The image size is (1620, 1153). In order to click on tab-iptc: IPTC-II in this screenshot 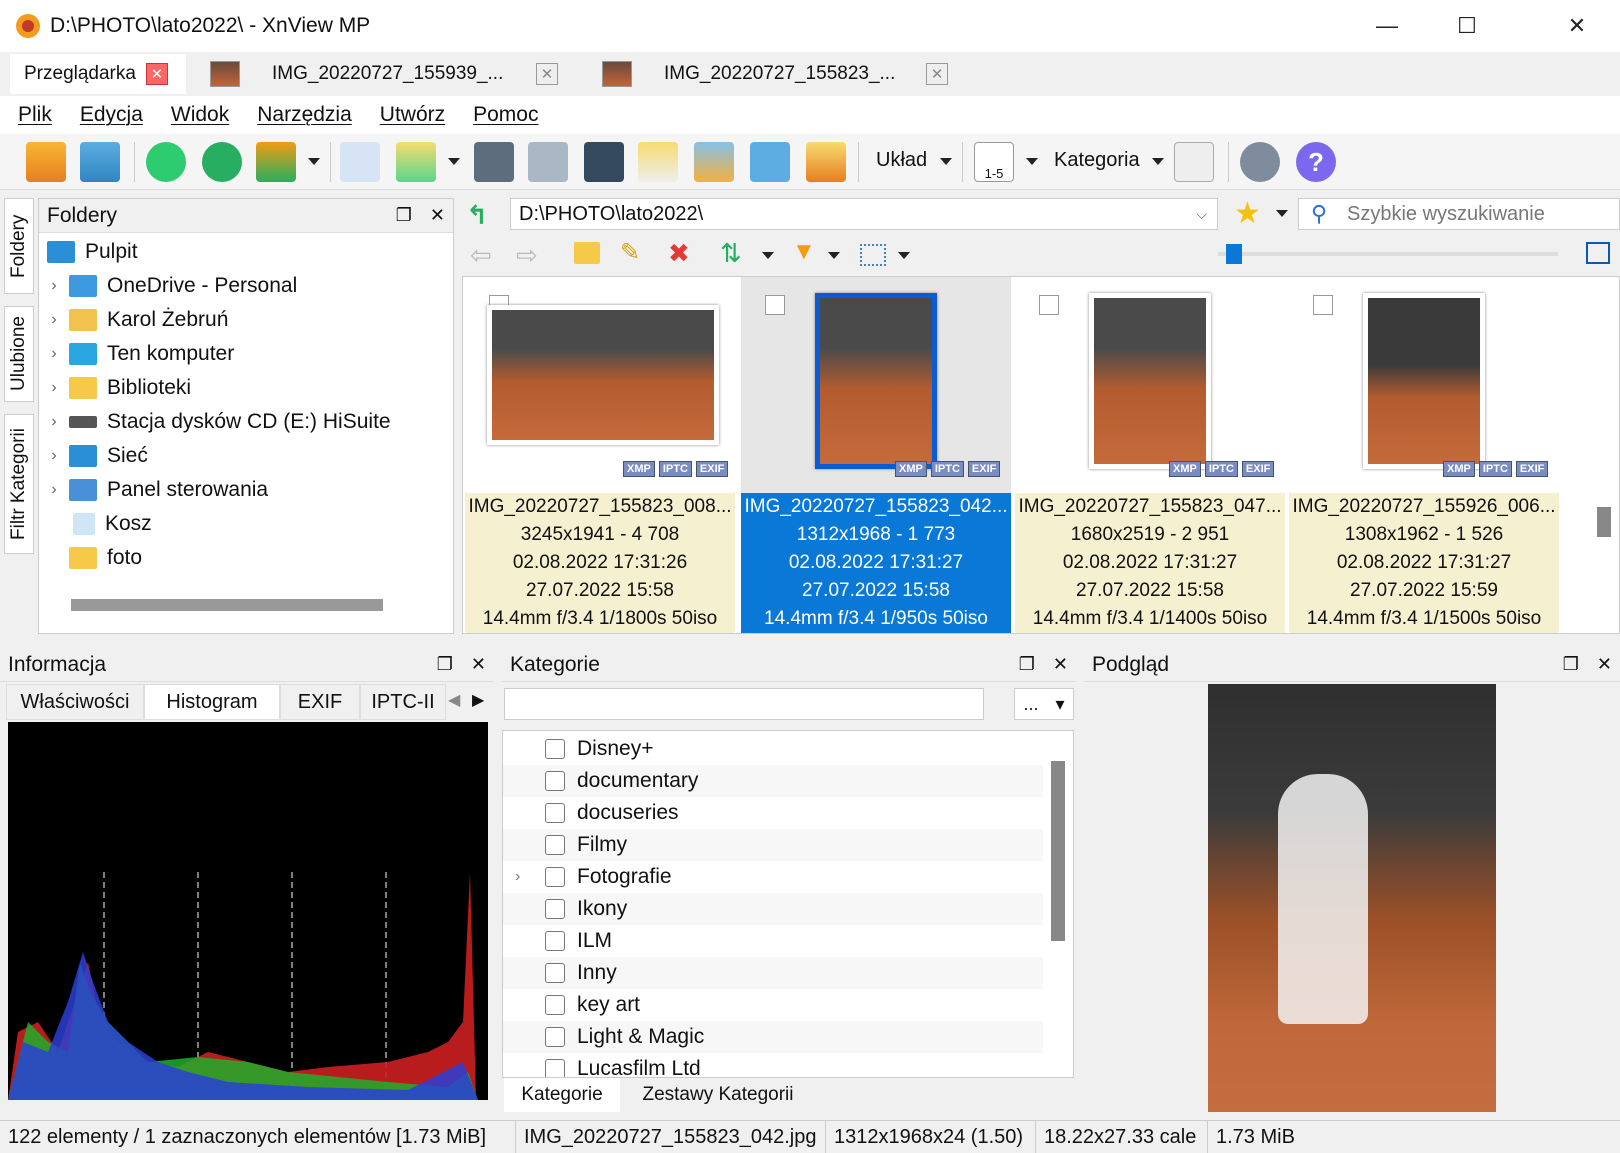, I will do `click(403, 702)`.